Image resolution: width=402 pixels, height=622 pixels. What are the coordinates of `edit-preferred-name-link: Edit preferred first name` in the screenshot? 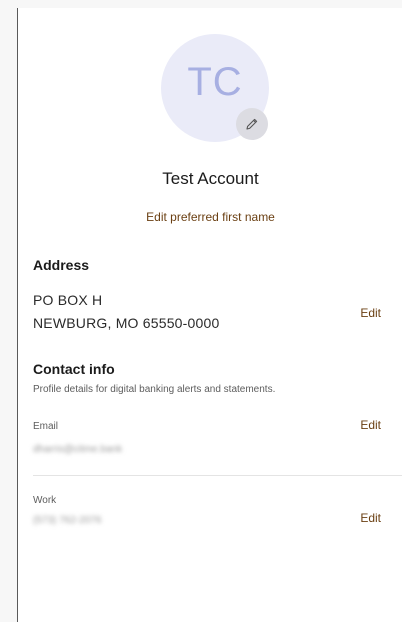 It's located at (210, 217).